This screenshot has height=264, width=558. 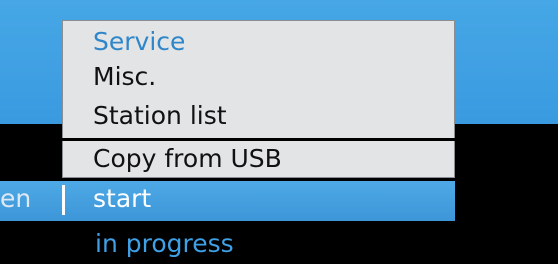 I want to click on progress-status-text: in progress, so click(x=164, y=243).